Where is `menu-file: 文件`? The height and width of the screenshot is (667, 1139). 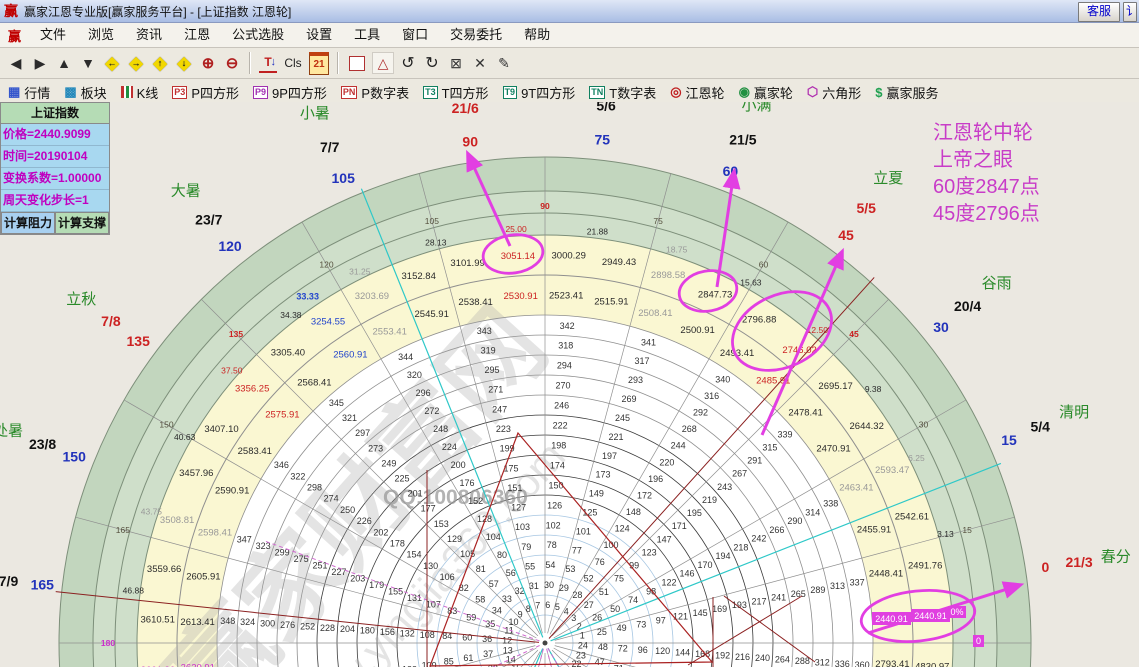
menu-file: 文件 is located at coordinates (53, 35).